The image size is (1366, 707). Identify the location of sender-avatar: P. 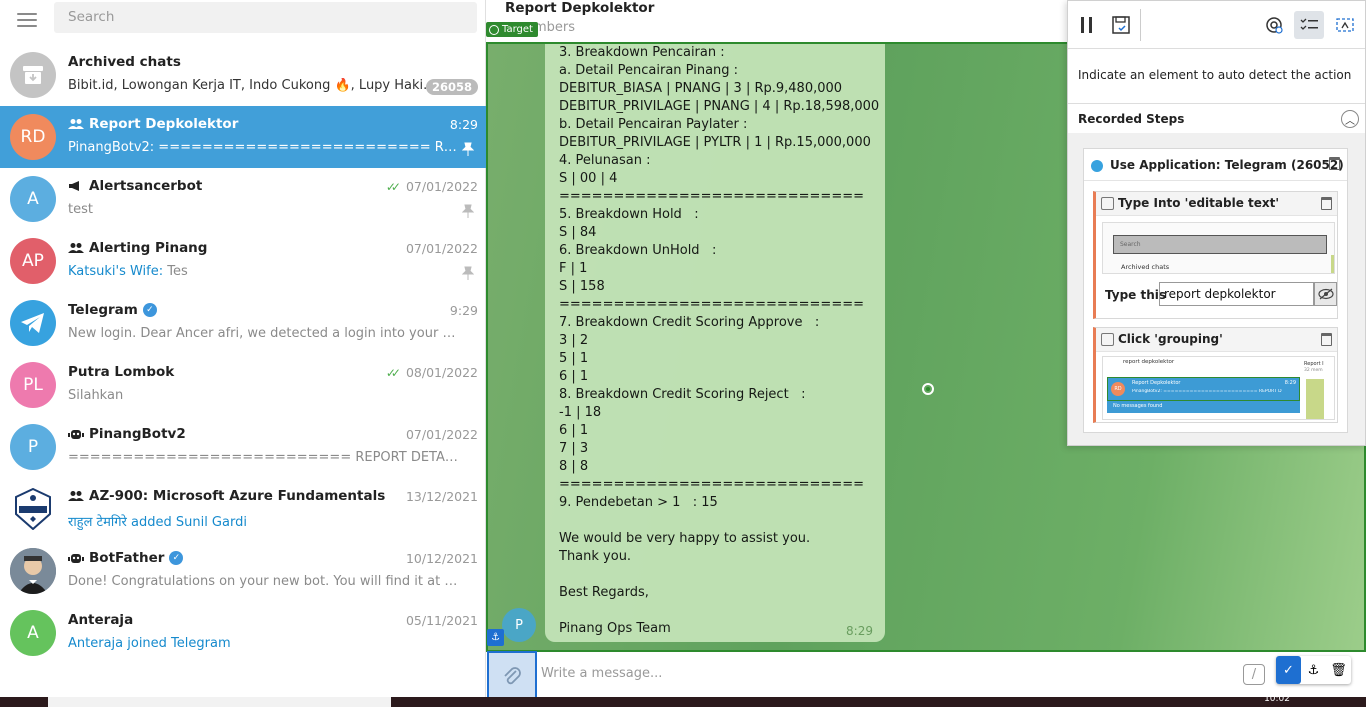
(519, 625).